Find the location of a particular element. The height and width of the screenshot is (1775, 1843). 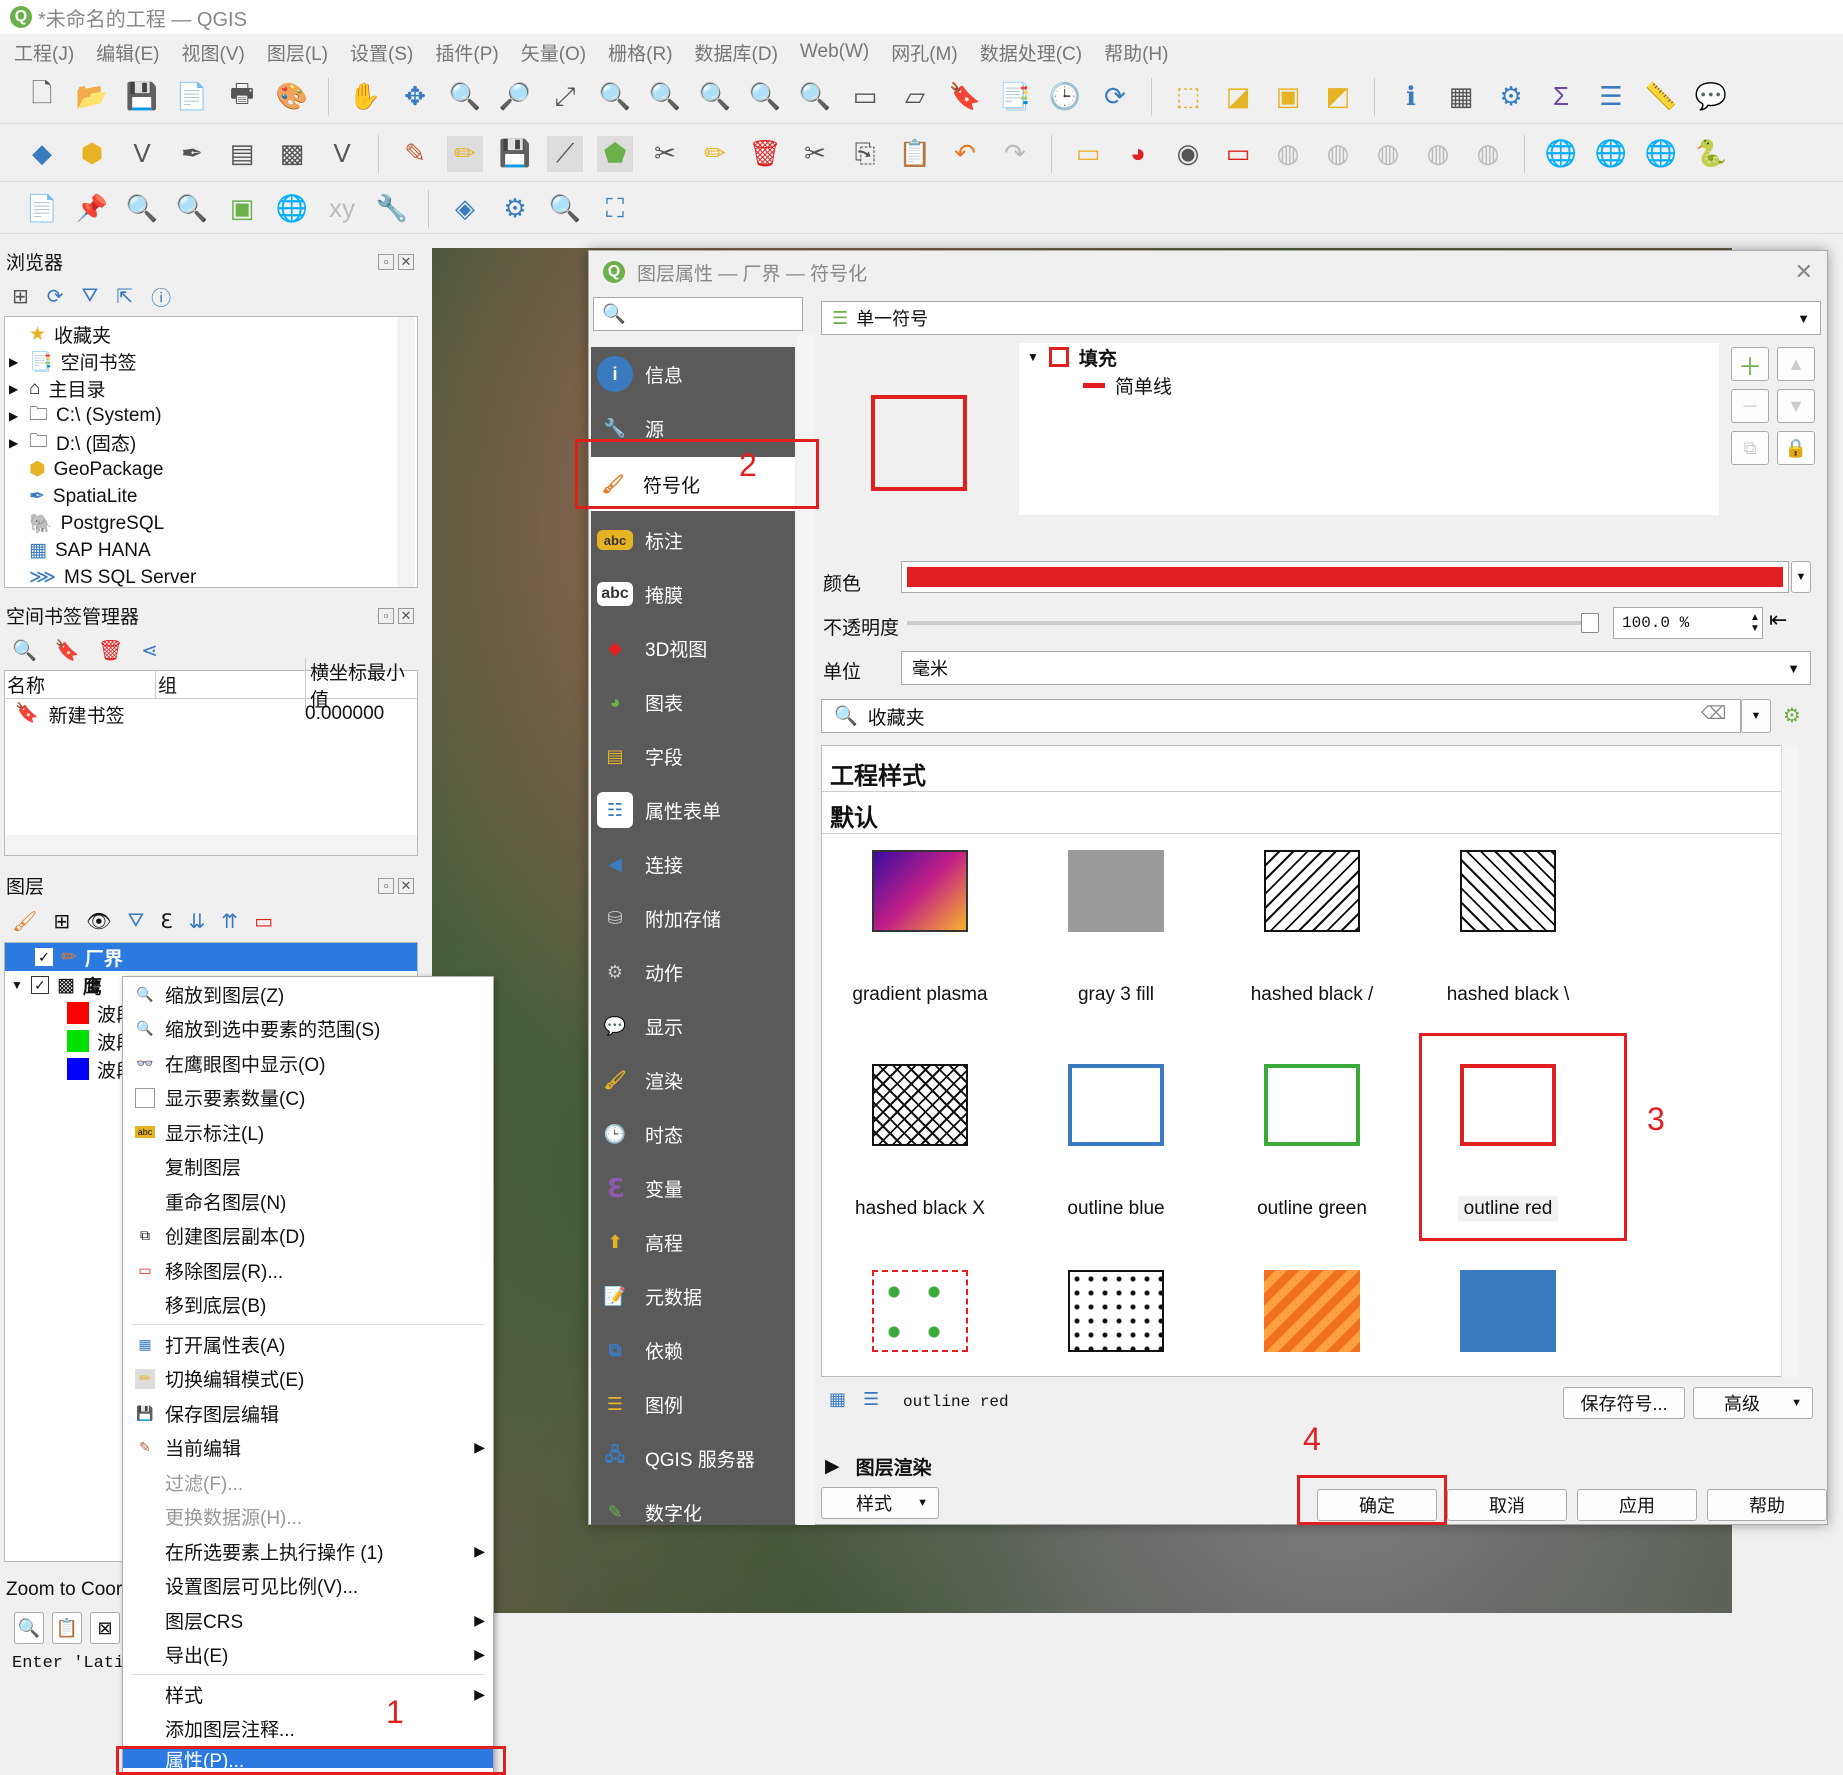

select-location-icon: ◩ is located at coordinates (1338, 97).